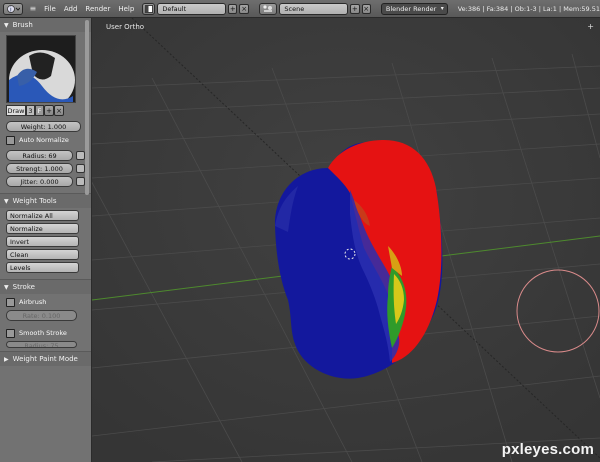  Describe the element at coordinates (355, 8) in the screenshot. I see `add-scene-icon: +` at that location.